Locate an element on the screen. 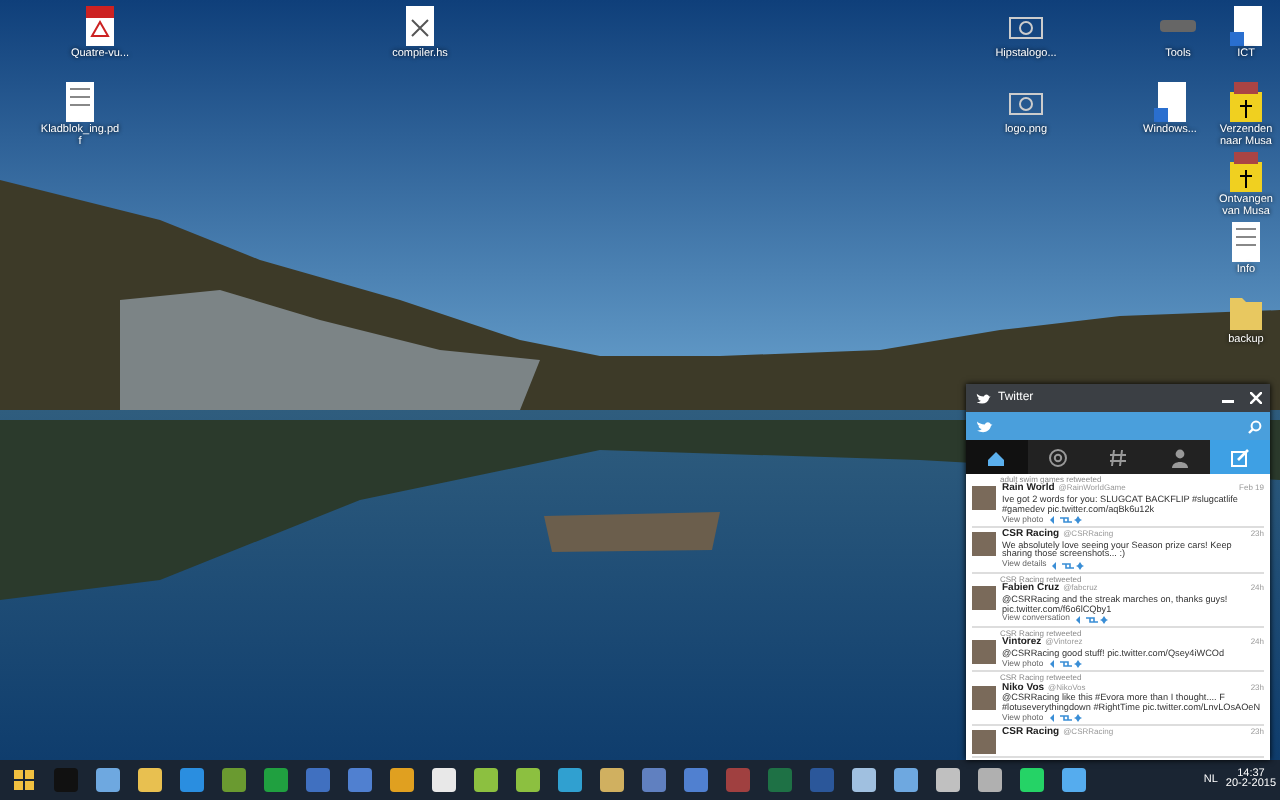 The width and height of the screenshot is (1280, 800). compose-button is located at coordinates (1240, 457).